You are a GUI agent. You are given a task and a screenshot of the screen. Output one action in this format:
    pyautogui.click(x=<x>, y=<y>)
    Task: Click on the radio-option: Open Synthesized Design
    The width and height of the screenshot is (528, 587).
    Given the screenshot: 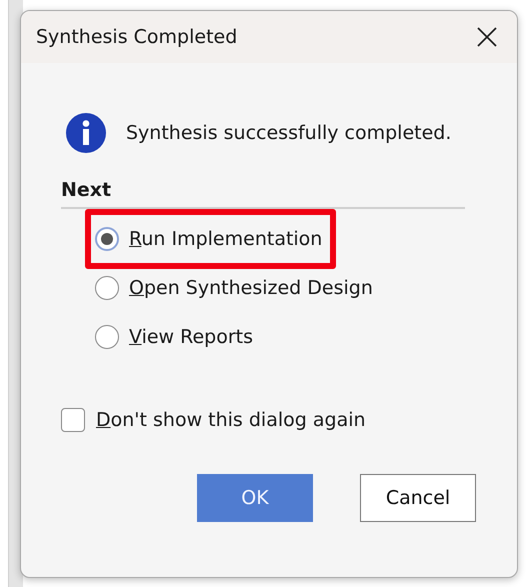 What is the action you would take?
    pyautogui.click(x=234, y=288)
    